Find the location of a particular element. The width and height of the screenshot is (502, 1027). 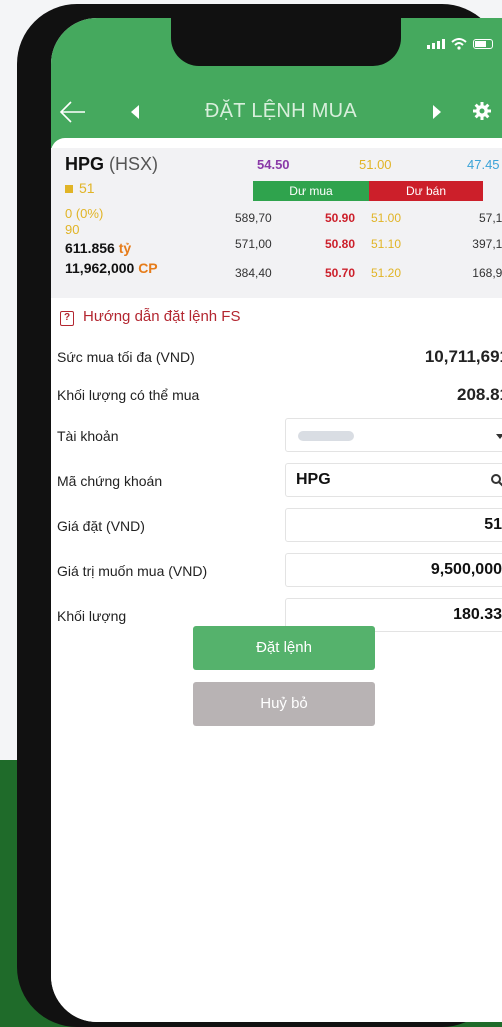

quantity-input-value: 180.33 is located at coordinates (477, 614).